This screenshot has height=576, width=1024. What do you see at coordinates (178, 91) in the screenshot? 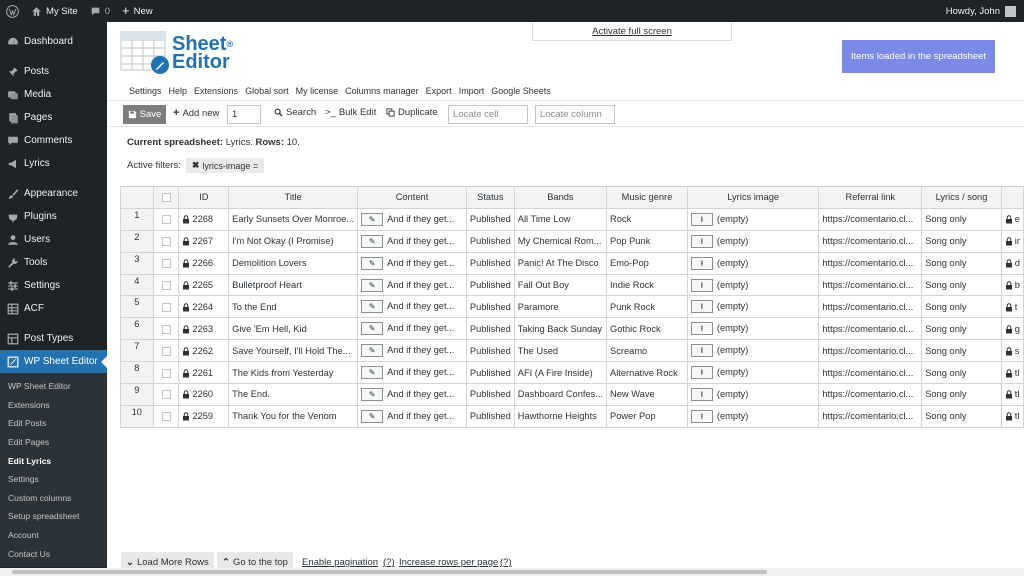
I see `nav-help: Help` at bounding box center [178, 91].